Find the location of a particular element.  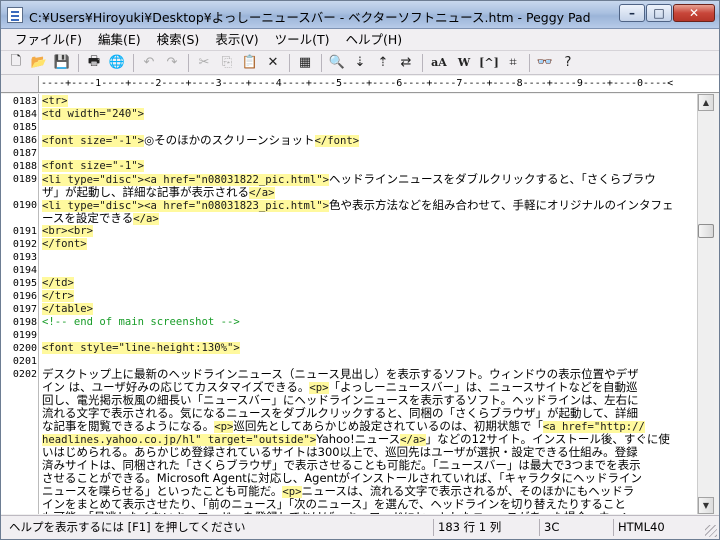

line-content: <br><br> is located at coordinates (68, 231).